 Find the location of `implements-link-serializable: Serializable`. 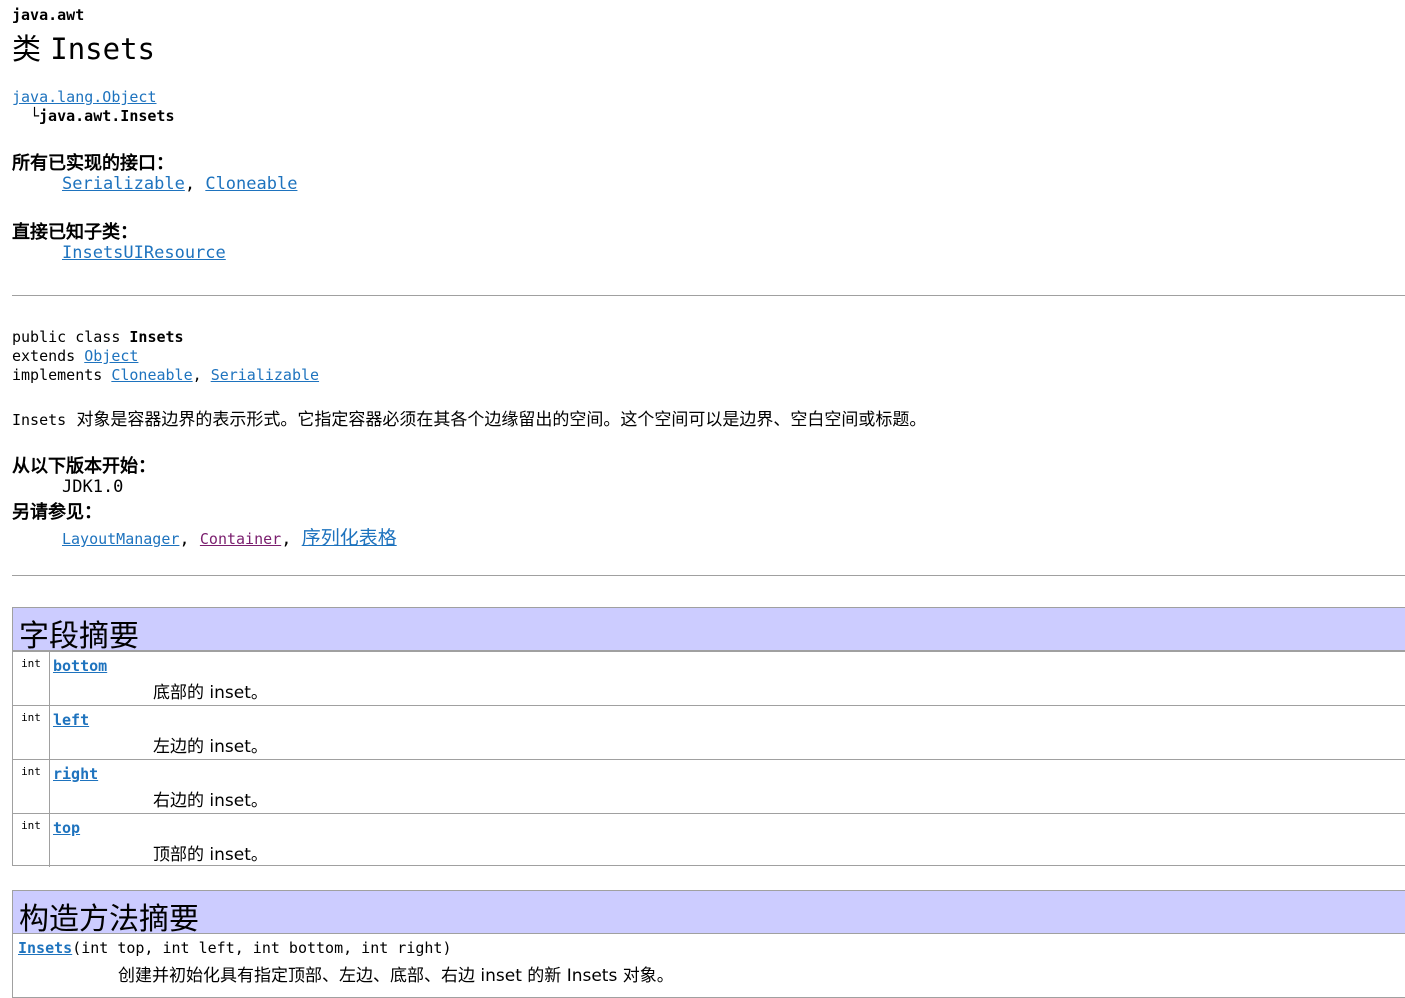

implements-link-serializable: Serializable is located at coordinates (265, 375).